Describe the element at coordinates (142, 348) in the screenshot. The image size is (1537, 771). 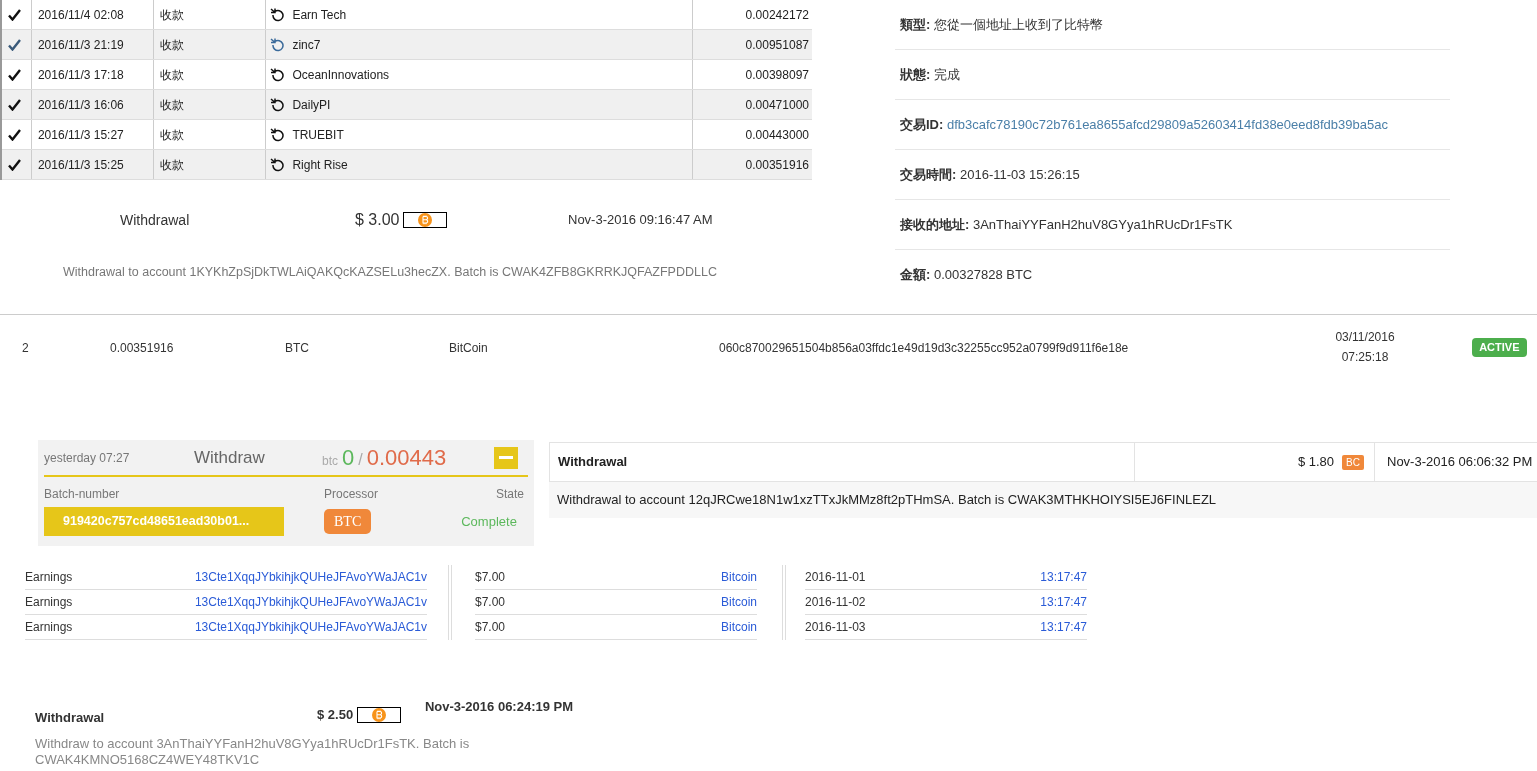
I see `table-cell-text: 0.00351916` at that location.